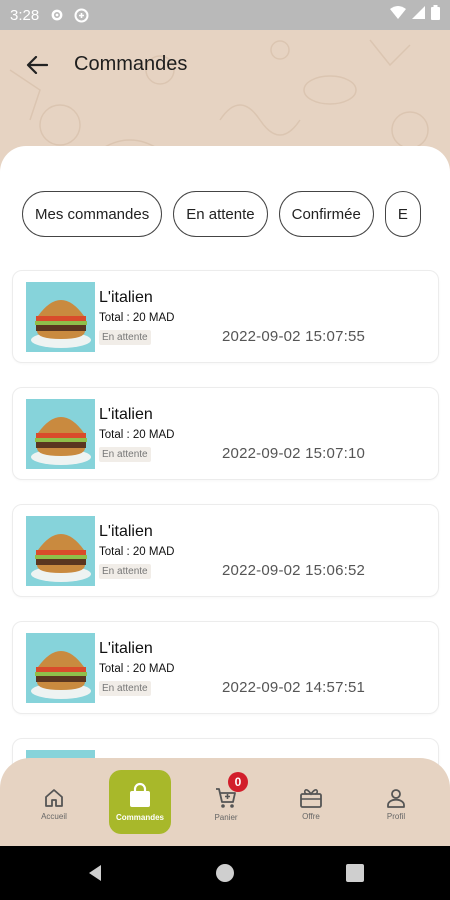 The height and width of the screenshot is (900, 450). I want to click on nav-item-profil: Profil, so click(396, 804).